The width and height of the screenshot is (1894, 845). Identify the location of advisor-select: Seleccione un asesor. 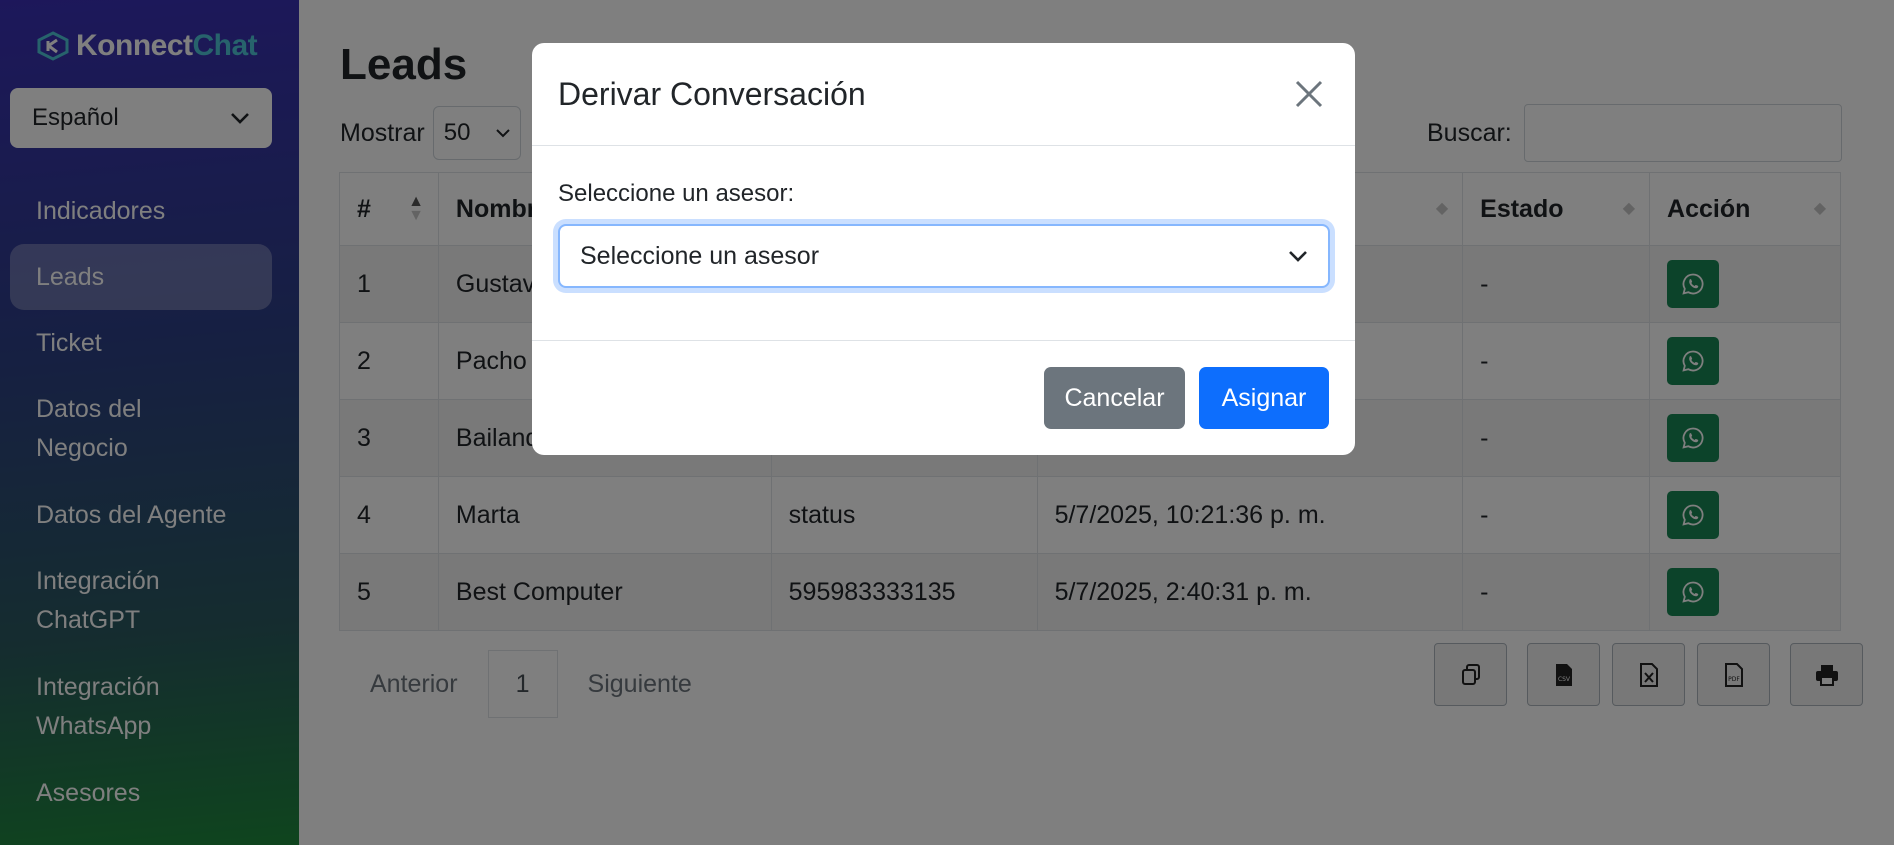
(944, 256).